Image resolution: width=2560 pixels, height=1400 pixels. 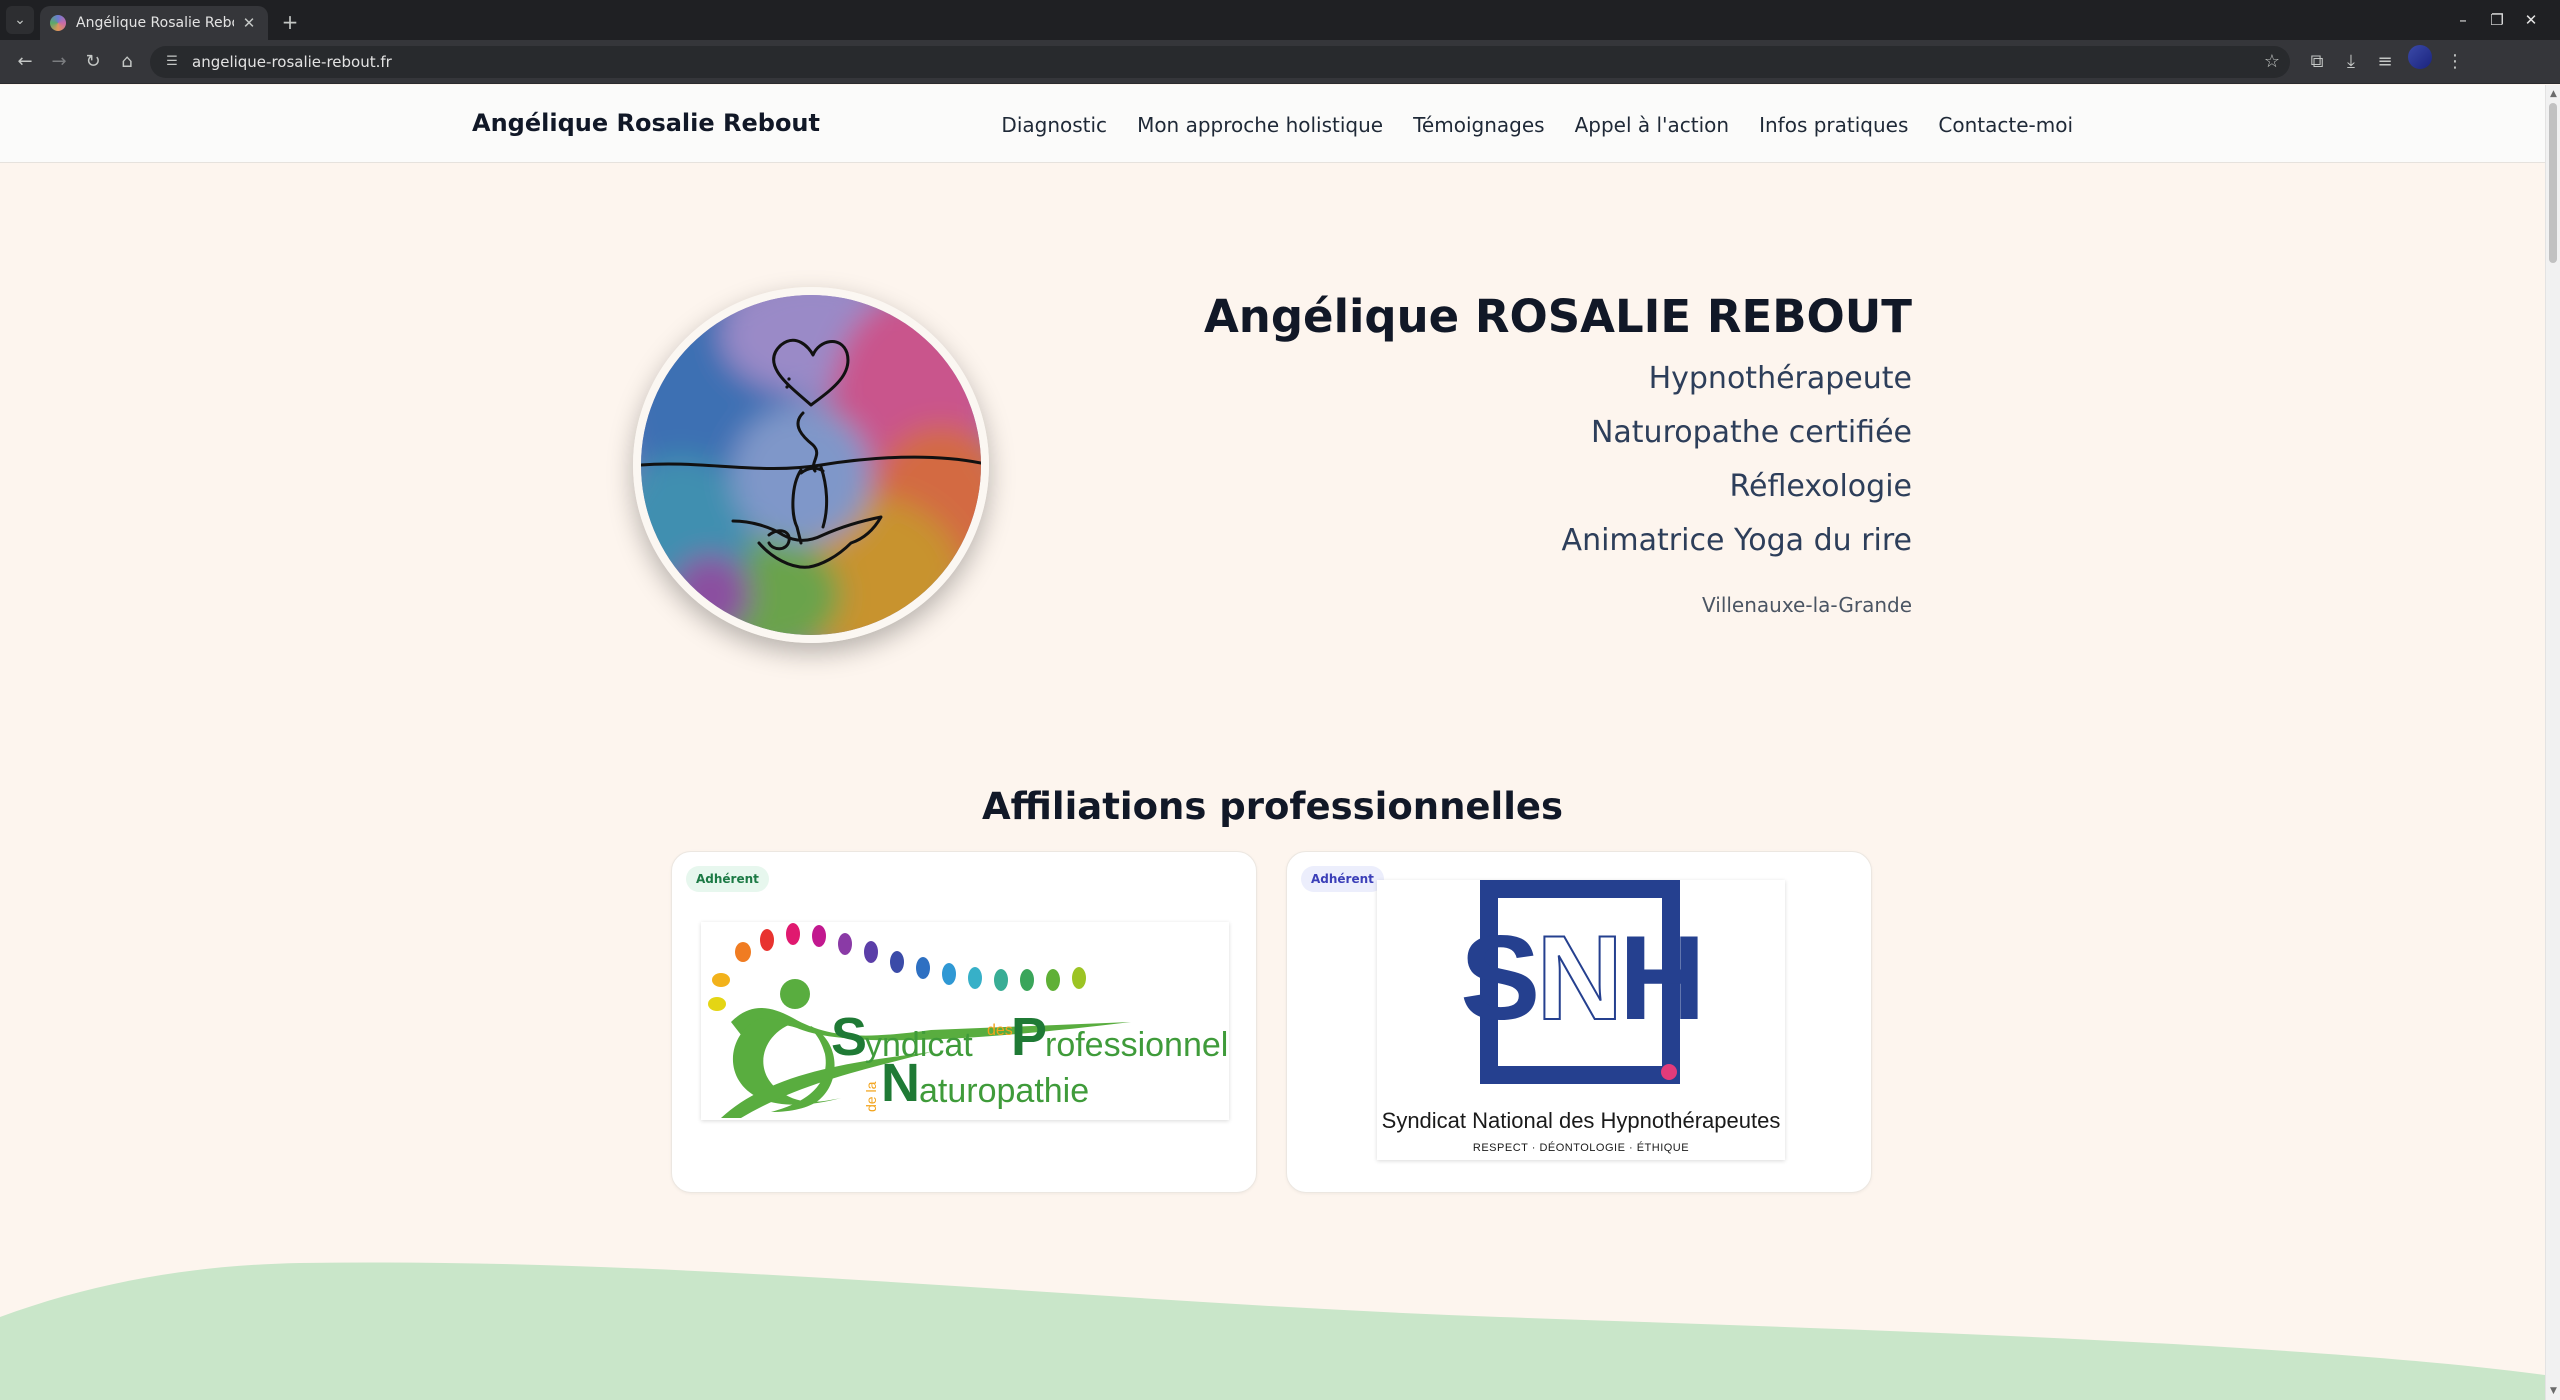 What do you see at coordinates (1581, 1120) in the screenshot?
I see `snh-name: Syndicat National des Hypnothérapeutes` at bounding box center [1581, 1120].